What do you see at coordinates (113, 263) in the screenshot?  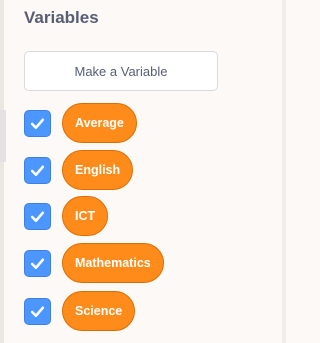 I see `variable-block-mathematics: Mathematics` at bounding box center [113, 263].